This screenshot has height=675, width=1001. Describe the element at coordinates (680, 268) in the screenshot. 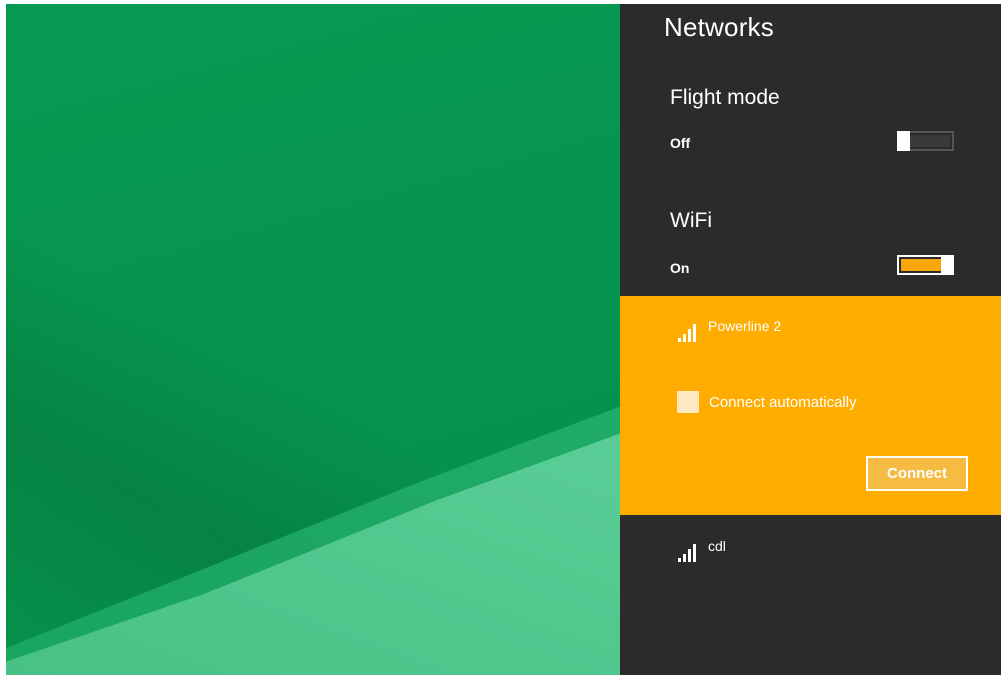

I see `wifi-state-label: On` at that location.